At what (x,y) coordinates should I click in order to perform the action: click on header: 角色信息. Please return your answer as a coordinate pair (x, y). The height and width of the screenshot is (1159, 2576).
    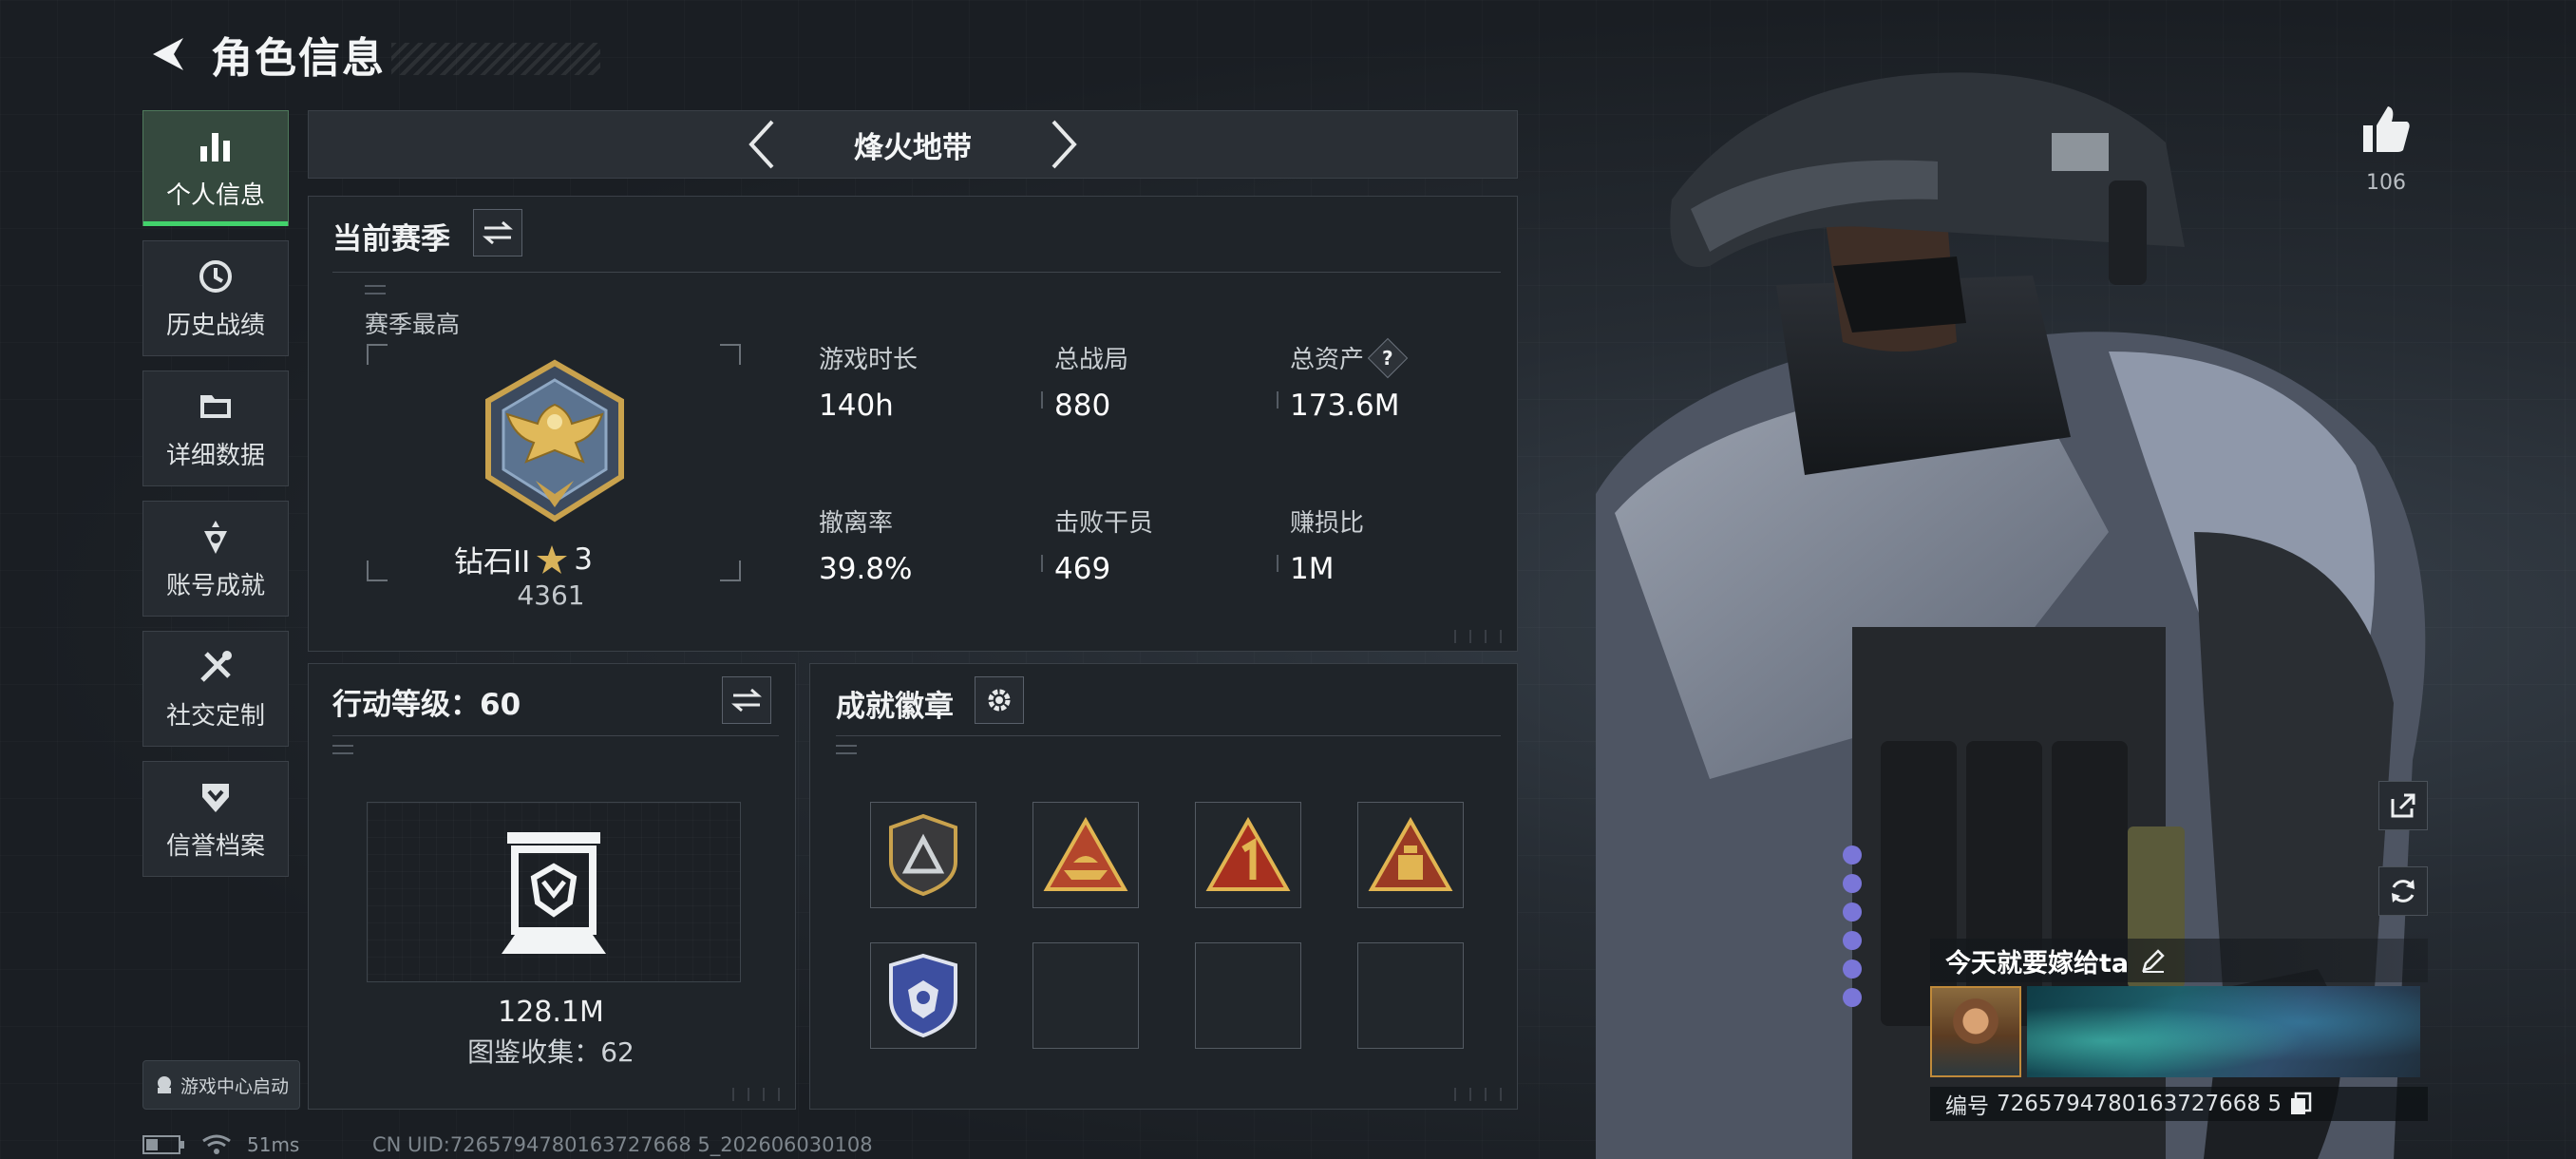
    Looking at the image, I should click on (371, 54).